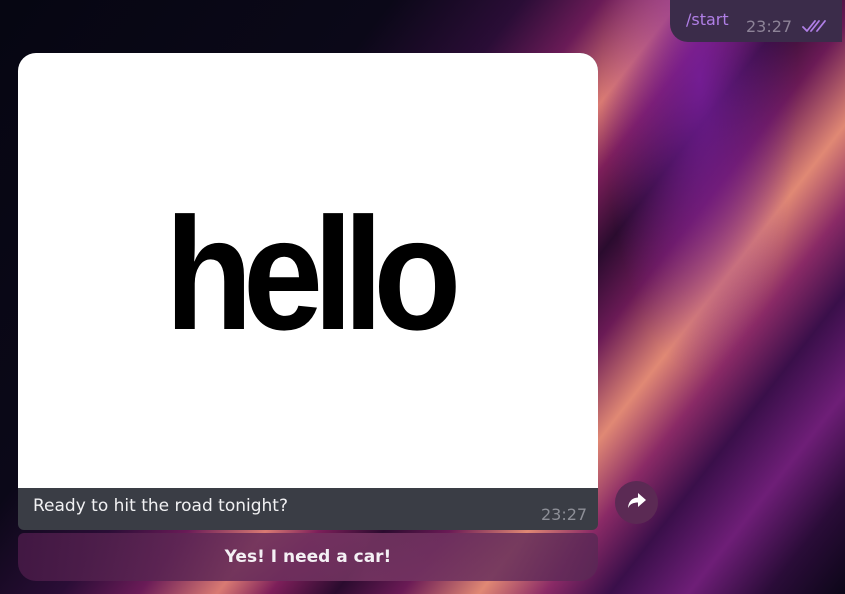 The height and width of the screenshot is (594, 845). What do you see at coordinates (312, 273) in the screenshot?
I see `photo-text: hello` at bounding box center [312, 273].